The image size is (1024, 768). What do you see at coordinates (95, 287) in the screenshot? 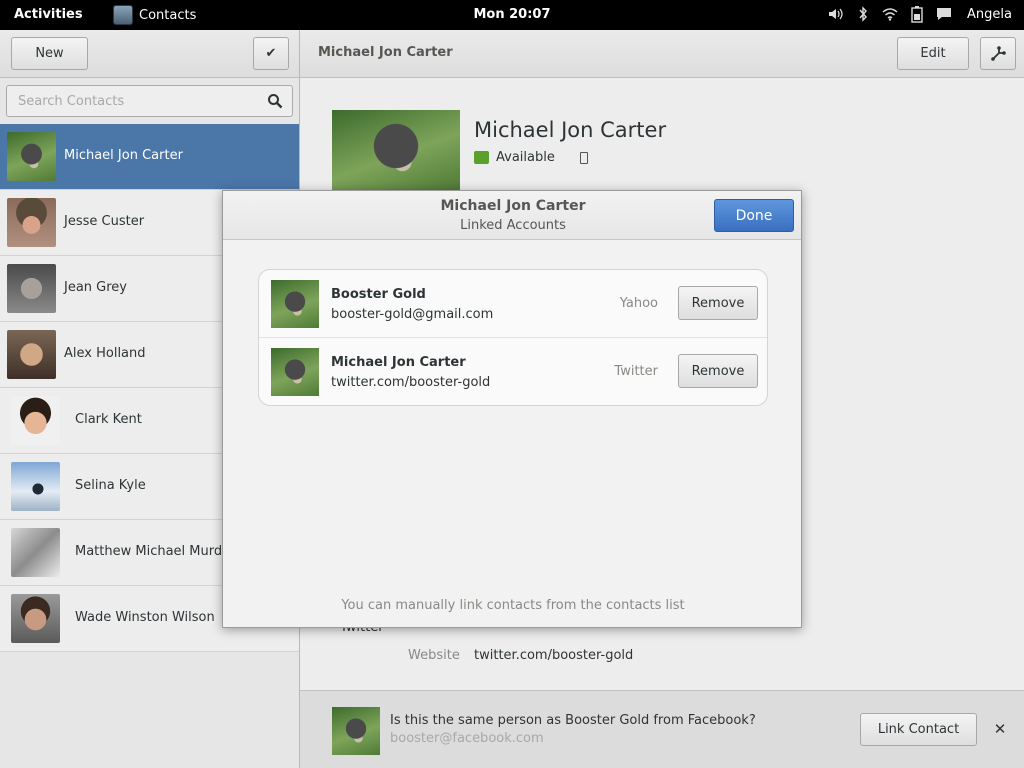
I see `contact-name: Jean Grey` at bounding box center [95, 287].